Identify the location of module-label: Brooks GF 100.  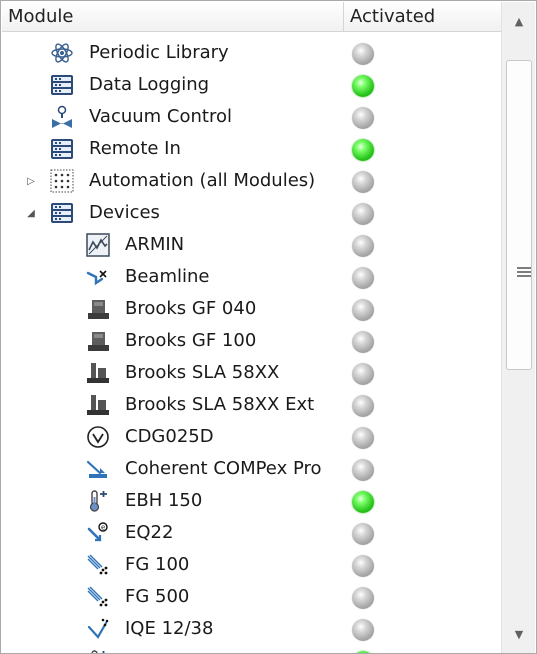
(191, 340).